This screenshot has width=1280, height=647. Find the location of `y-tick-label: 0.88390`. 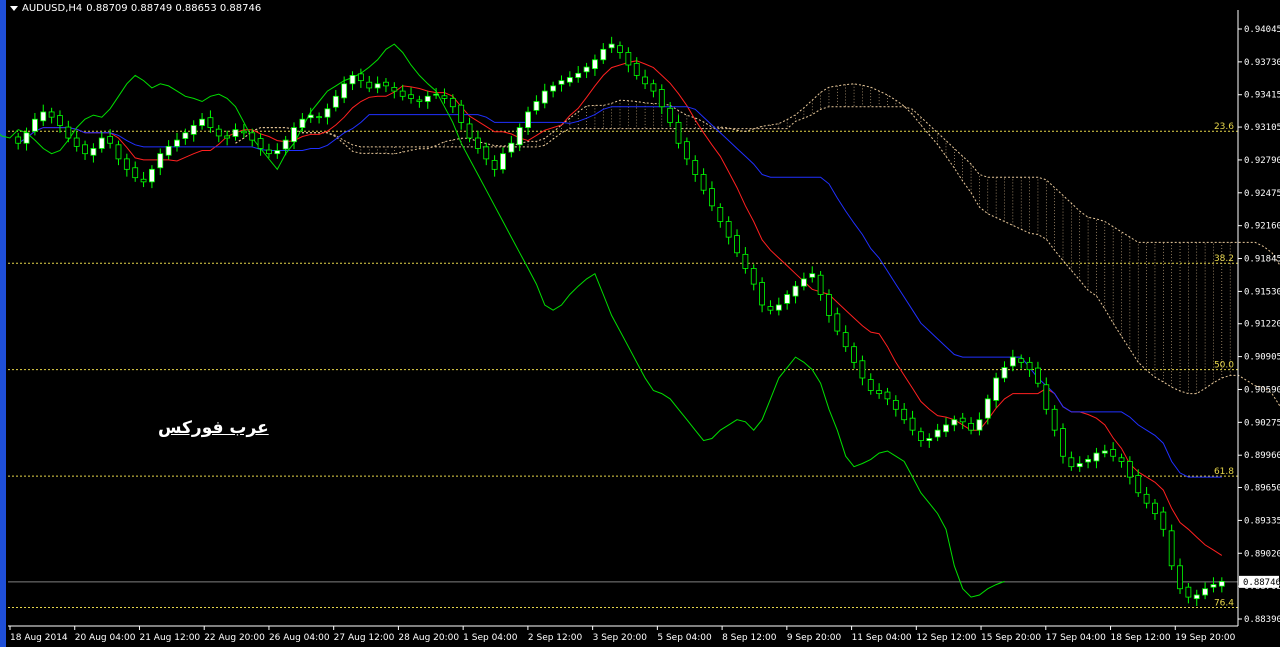

y-tick-label: 0.88390 is located at coordinates (1262, 620).